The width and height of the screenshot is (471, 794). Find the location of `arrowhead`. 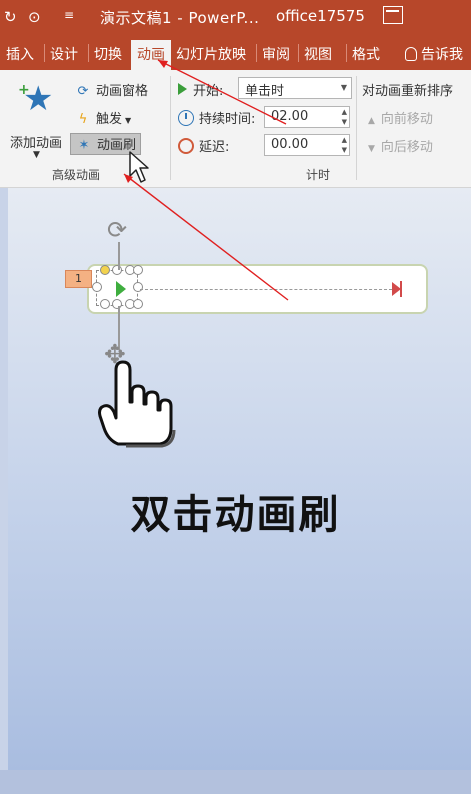

arrowhead is located at coordinates (128, 178).